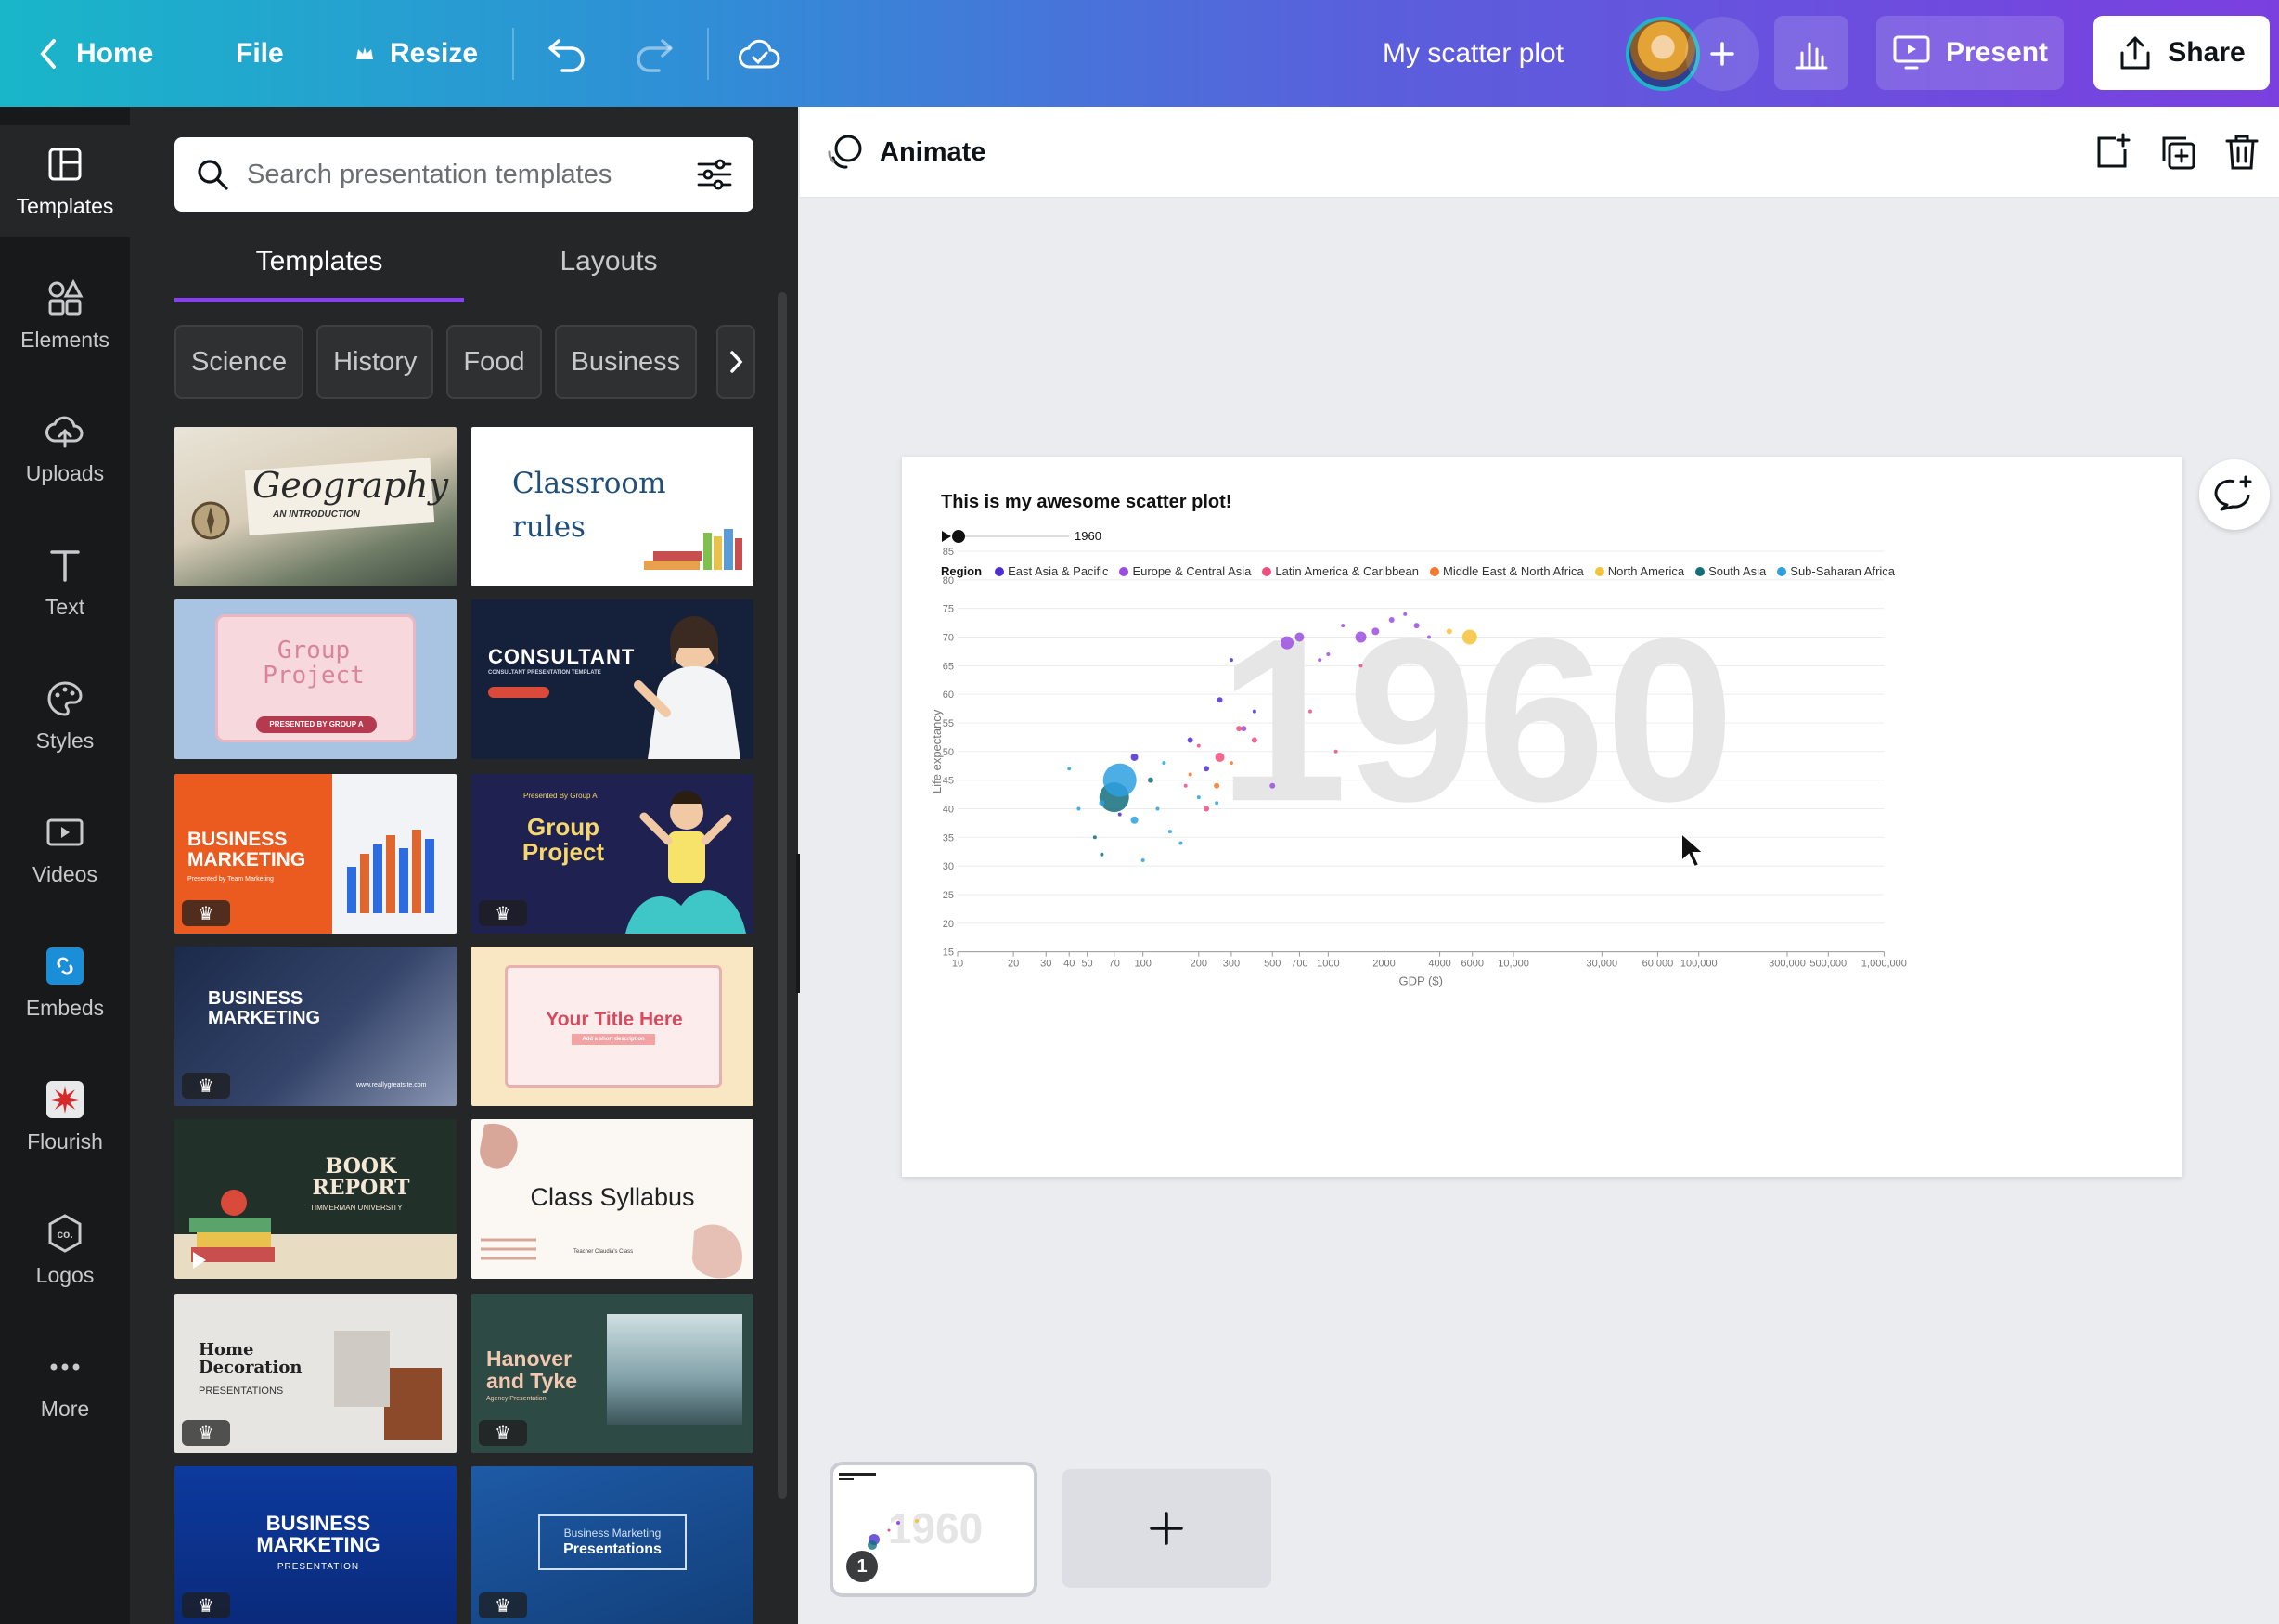 The width and height of the screenshot is (2279, 1624). Describe the element at coordinates (65, 449) in the screenshot. I see `rail-item-uploads: Uploads` at that location.